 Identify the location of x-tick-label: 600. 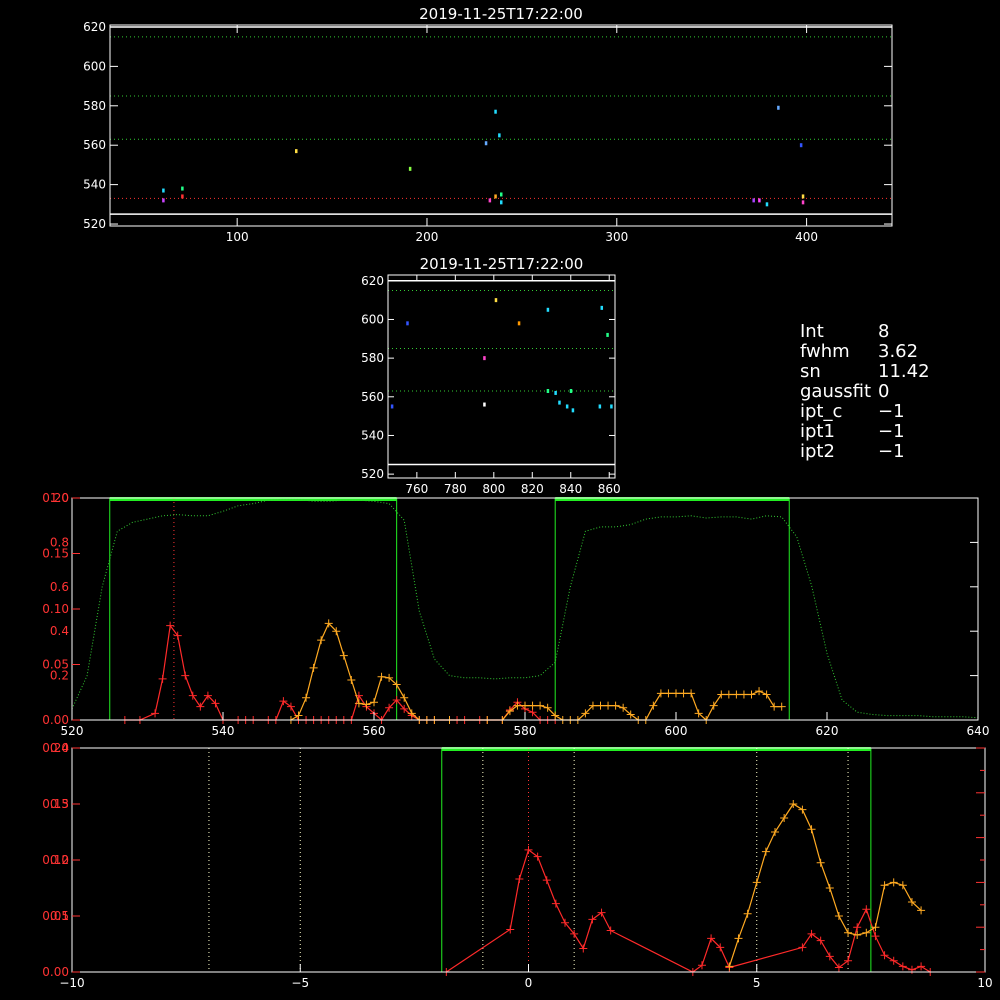
(676, 731).